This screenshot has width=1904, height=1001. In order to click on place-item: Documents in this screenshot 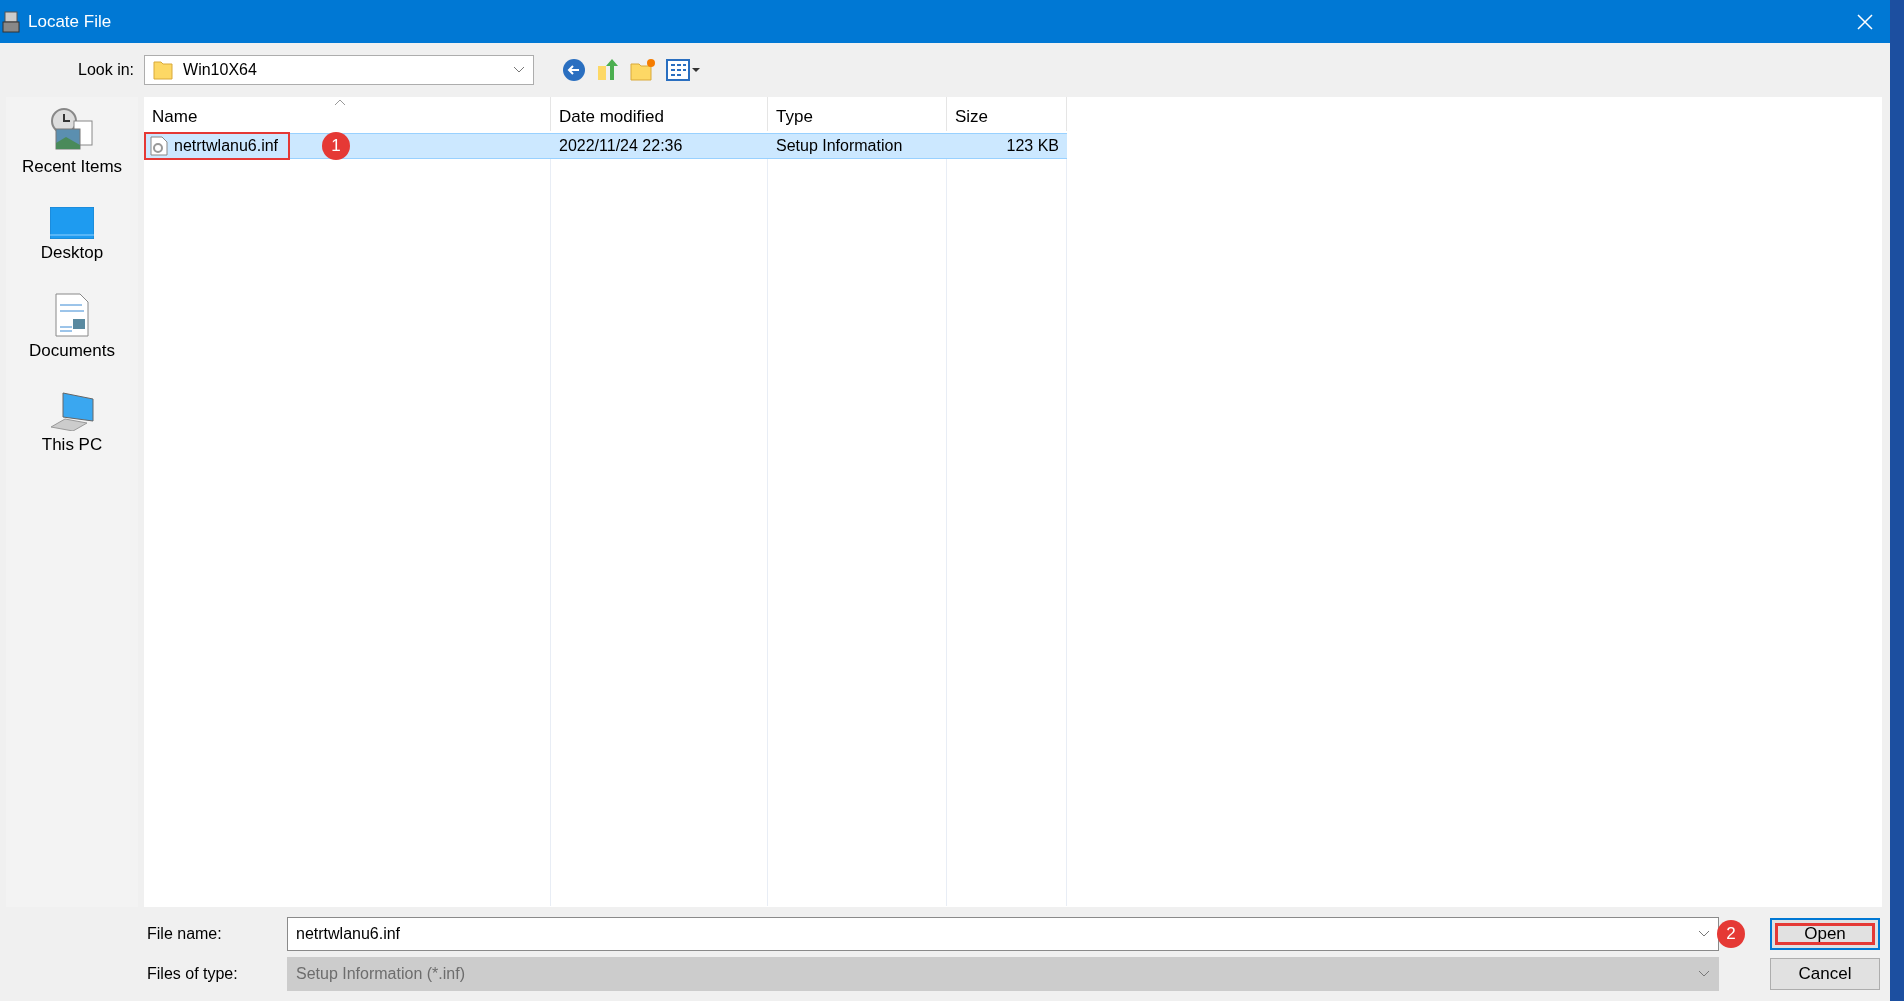, I will do `click(72, 327)`.